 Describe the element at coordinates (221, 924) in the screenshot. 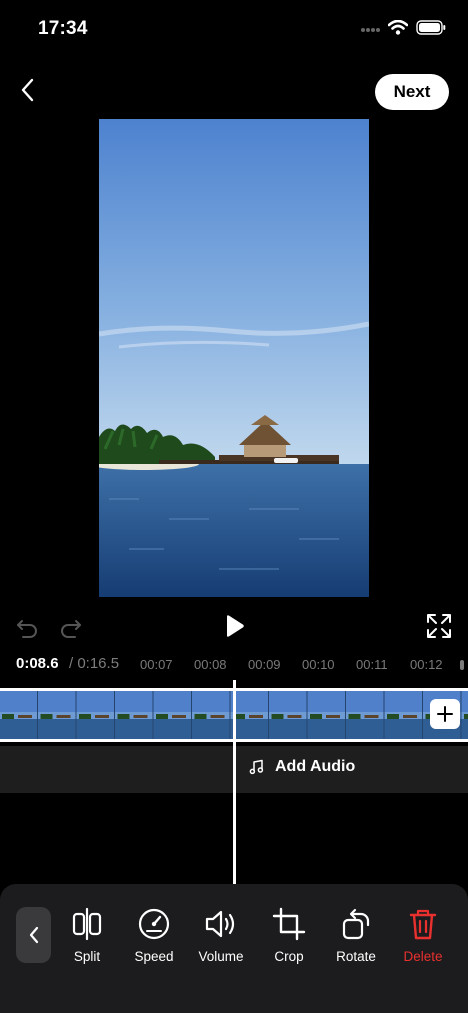

I see `volume-icon` at that location.